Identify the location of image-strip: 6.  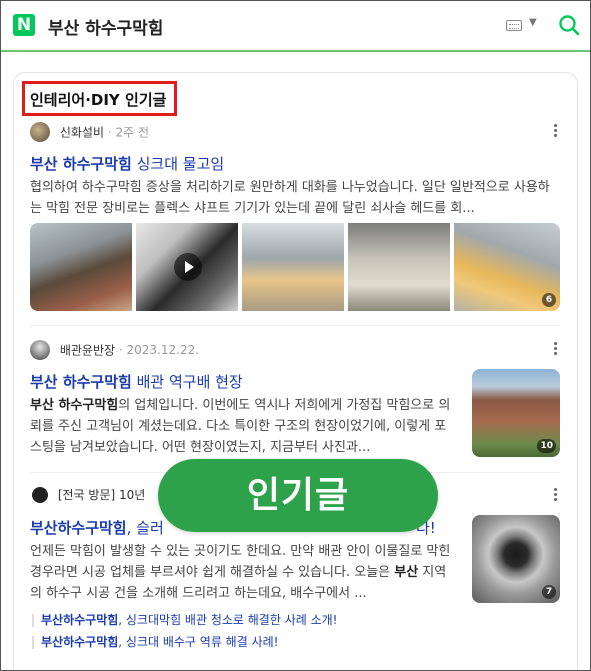
(295, 267).